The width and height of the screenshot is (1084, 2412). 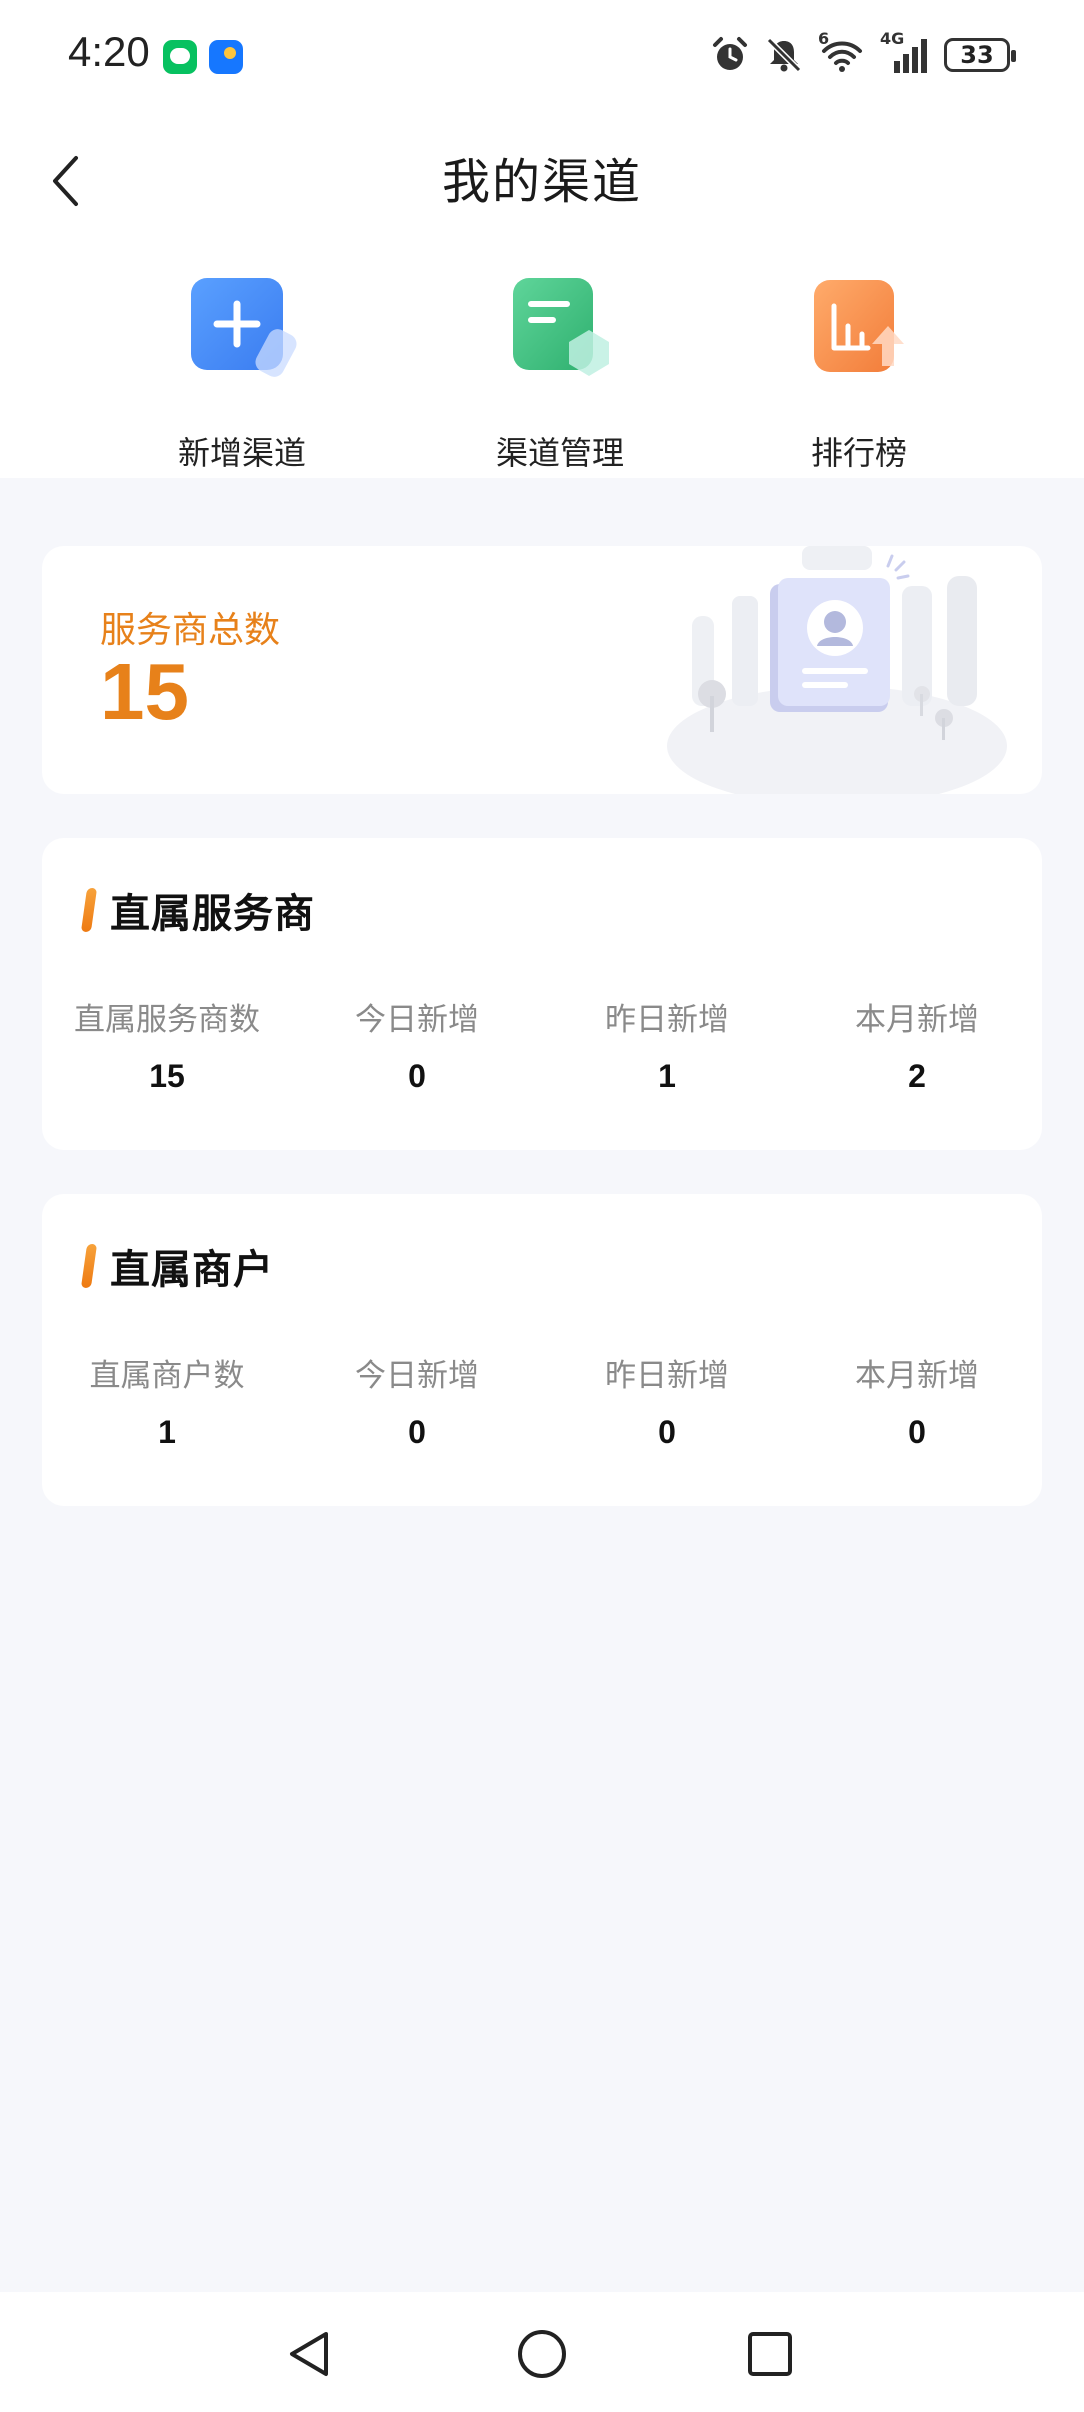 What do you see at coordinates (667, 1046) in the screenshot?
I see `stat-item: 昨日新增 1` at bounding box center [667, 1046].